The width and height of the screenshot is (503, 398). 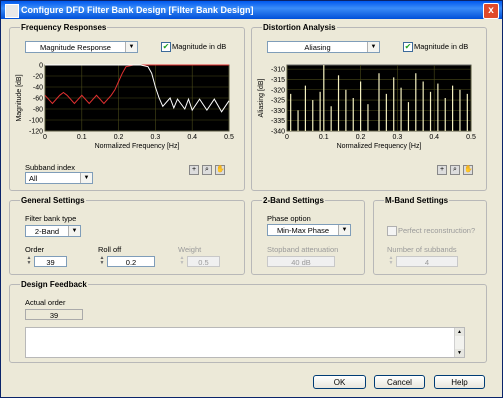 I want to click on response-type-dropdown: Magnitude Response ▼, so click(x=81, y=47).